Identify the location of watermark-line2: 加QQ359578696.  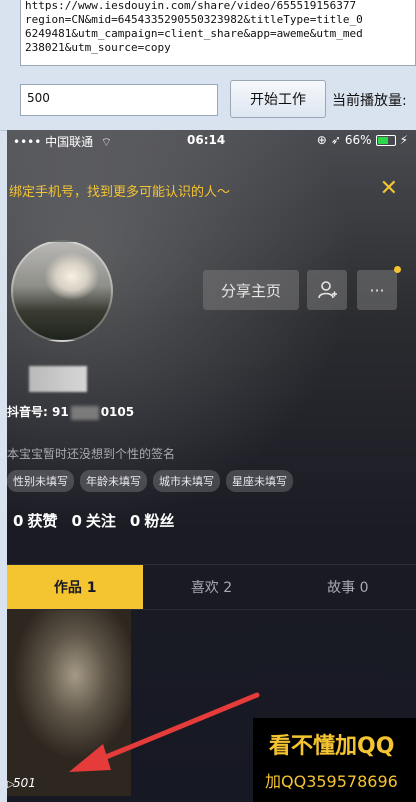
(331, 781).